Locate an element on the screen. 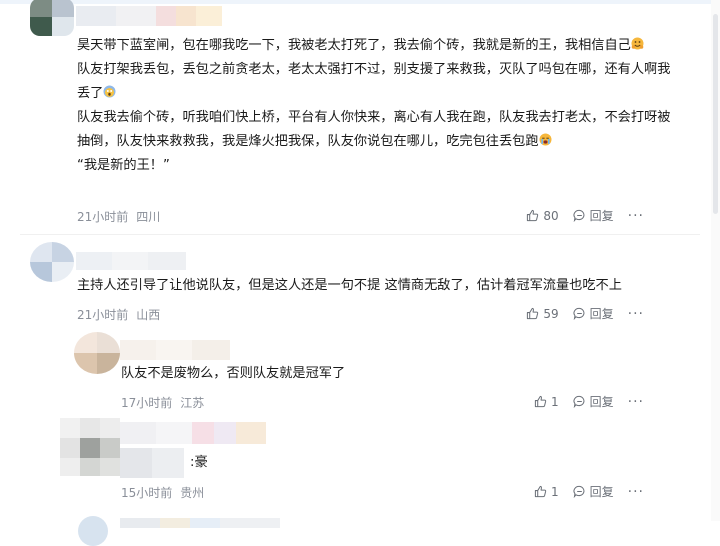 This screenshot has height=546, width=720. reply-body: :豪 is located at coordinates (432, 463).